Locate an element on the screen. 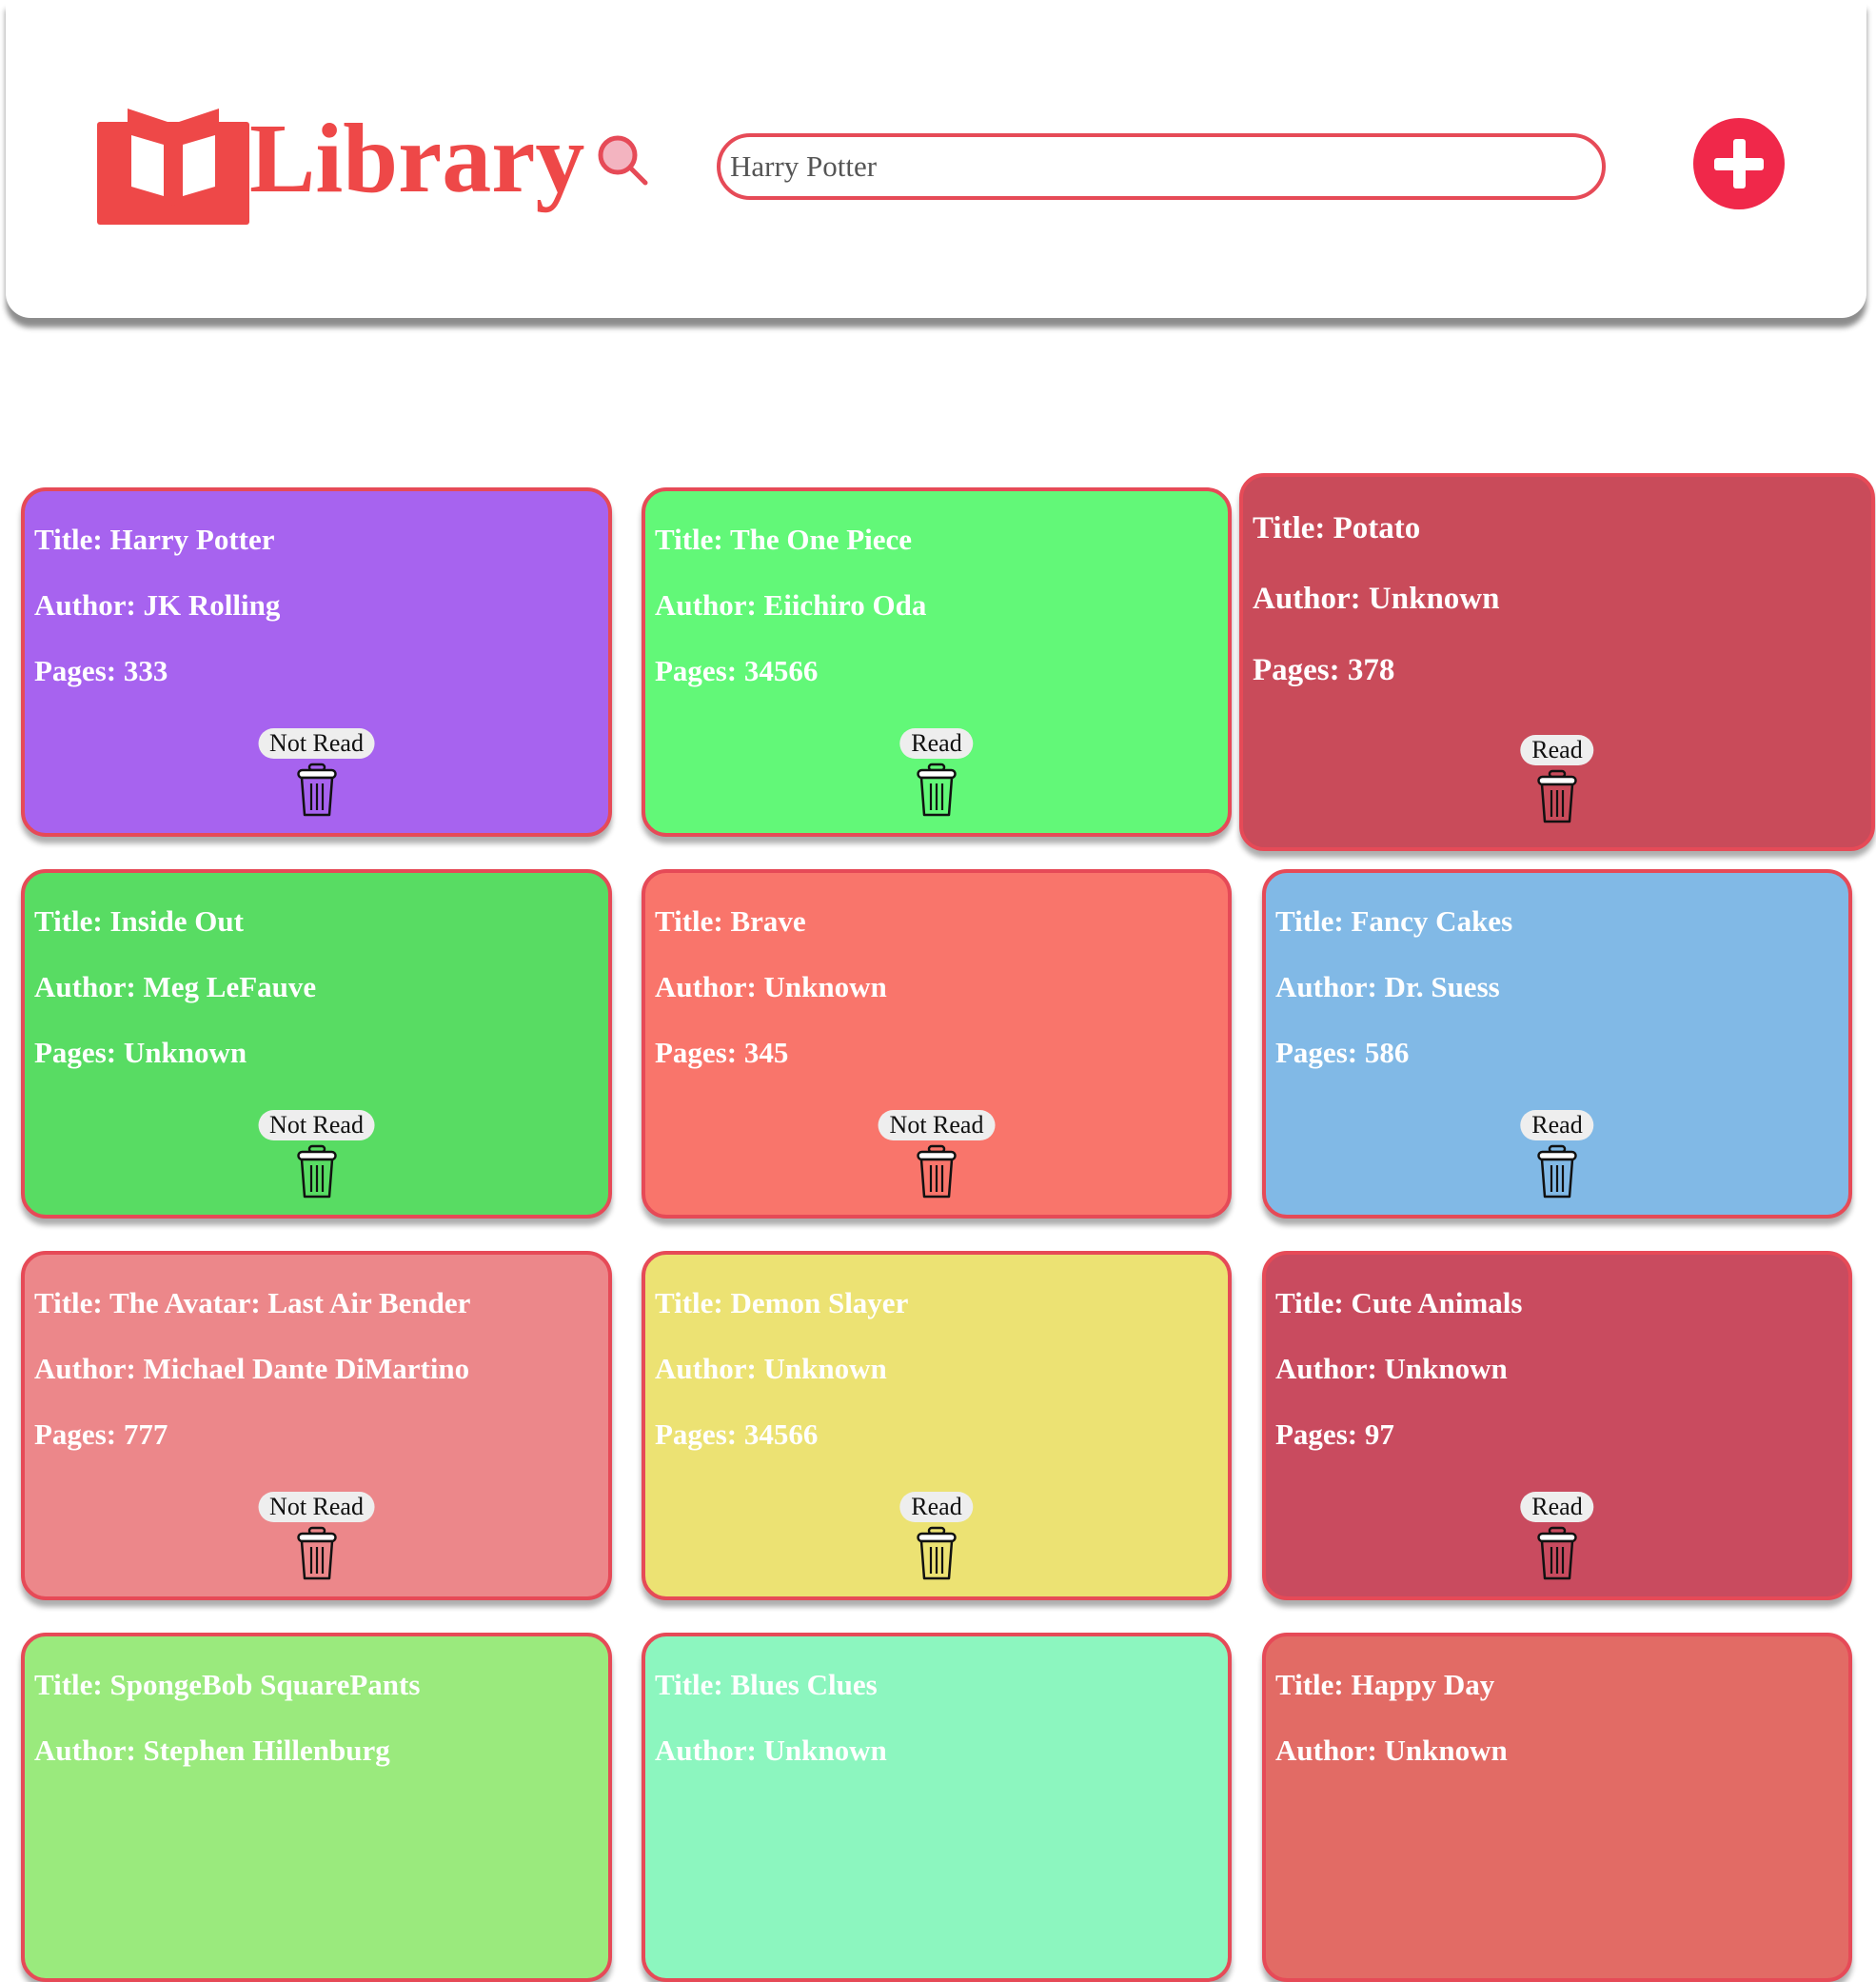 Image resolution: width=1876 pixels, height=1982 pixels. book-title: Title: Harry Potter is located at coordinates (154, 539).